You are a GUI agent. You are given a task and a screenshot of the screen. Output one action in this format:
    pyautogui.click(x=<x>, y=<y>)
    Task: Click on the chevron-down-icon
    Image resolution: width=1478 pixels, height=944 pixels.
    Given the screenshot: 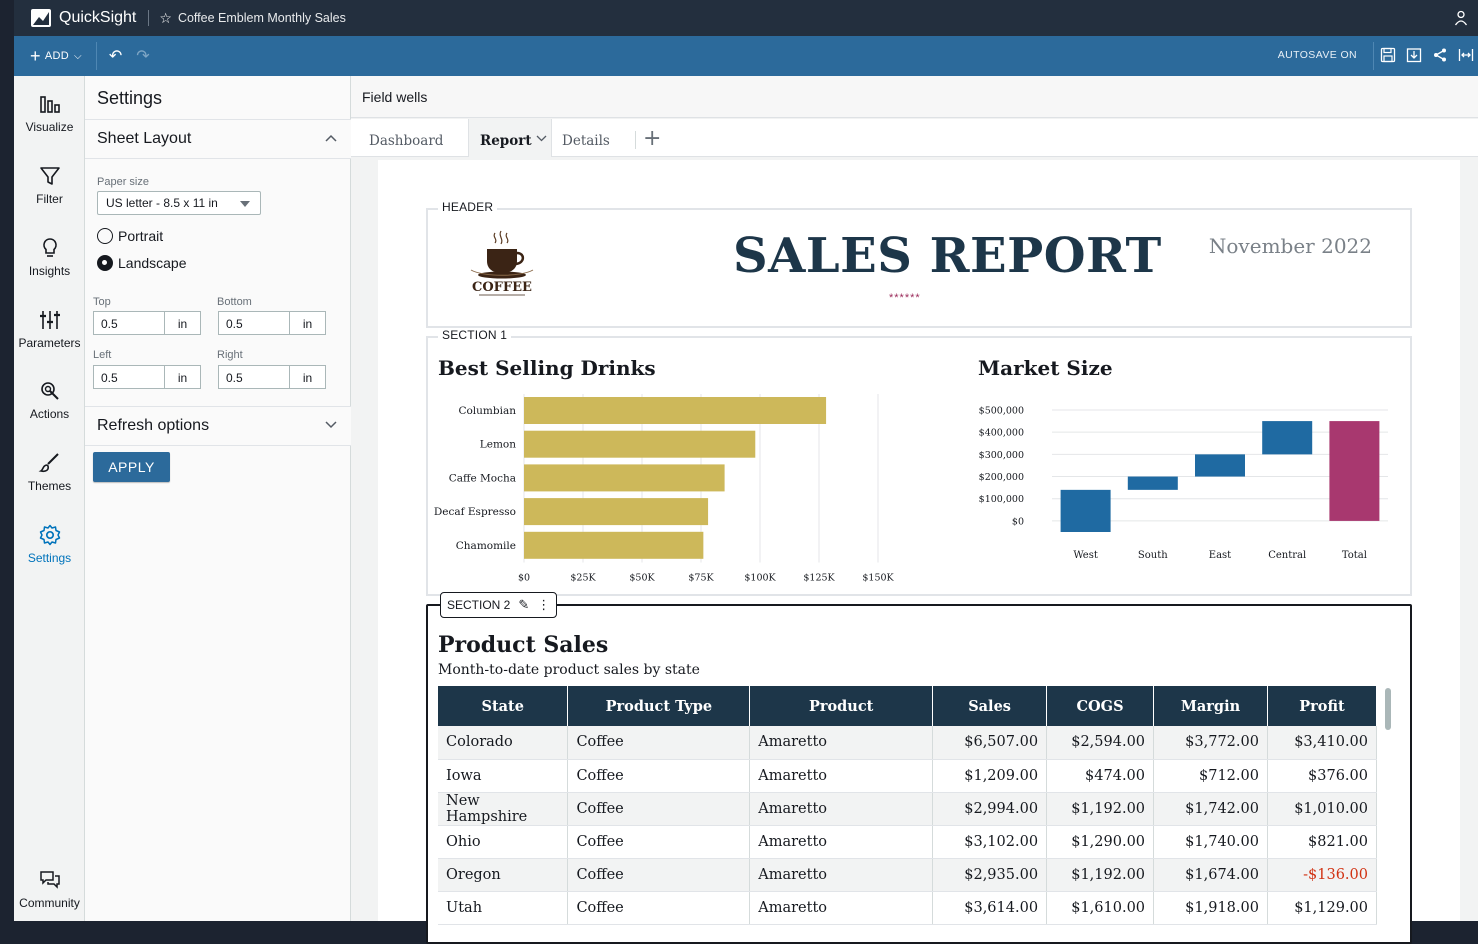 What is the action you would take?
    pyautogui.click(x=541, y=138)
    